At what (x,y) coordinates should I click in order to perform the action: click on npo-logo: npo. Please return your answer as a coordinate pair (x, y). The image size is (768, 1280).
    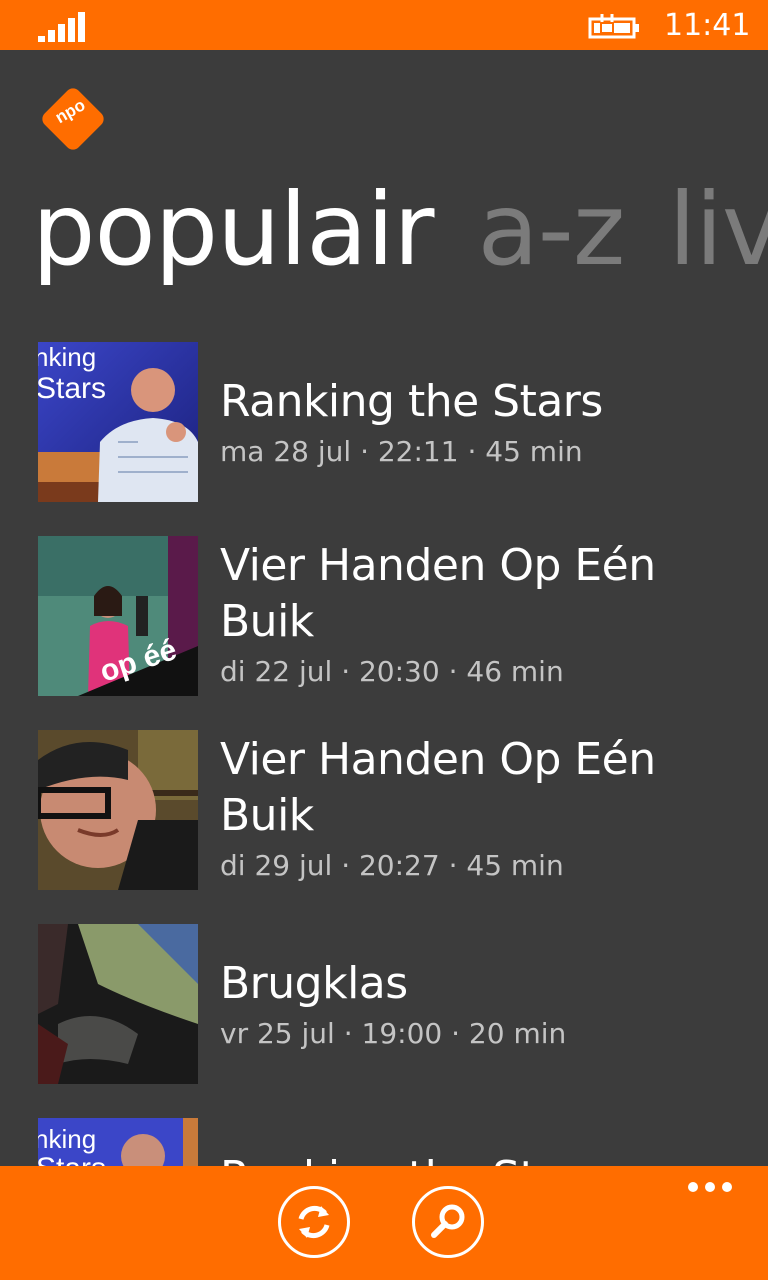
    Looking at the image, I should click on (73, 119).